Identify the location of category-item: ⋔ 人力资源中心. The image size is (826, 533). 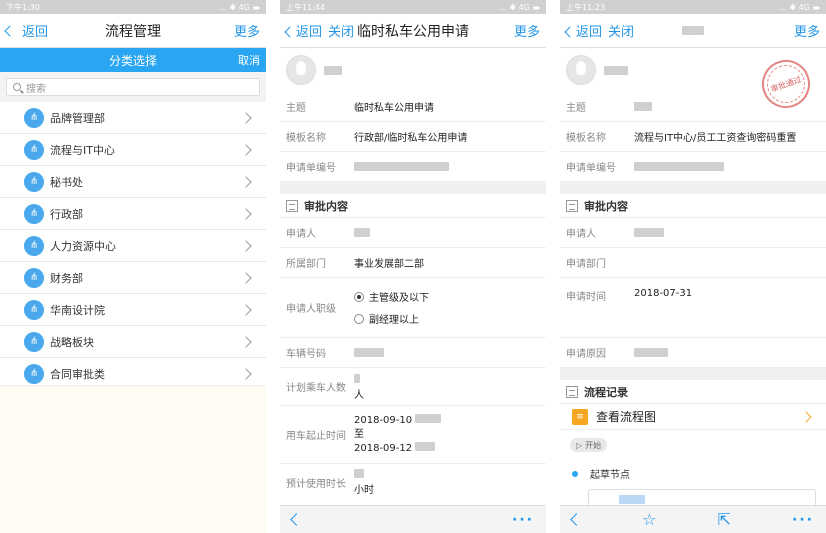
(133, 246).